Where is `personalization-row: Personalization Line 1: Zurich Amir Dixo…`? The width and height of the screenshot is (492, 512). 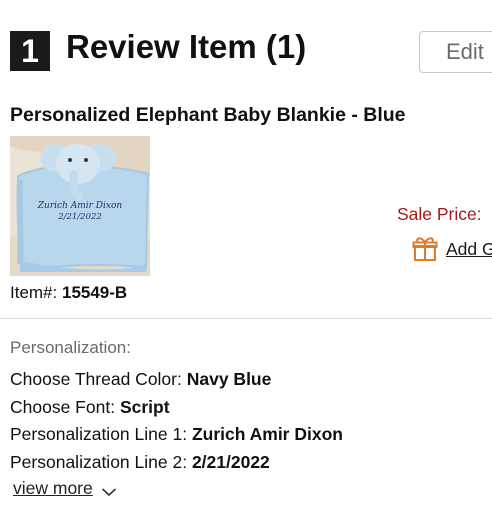
personalization-row: Personalization Line 1: Zurich Amir Dixo… is located at coordinates (251, 435).